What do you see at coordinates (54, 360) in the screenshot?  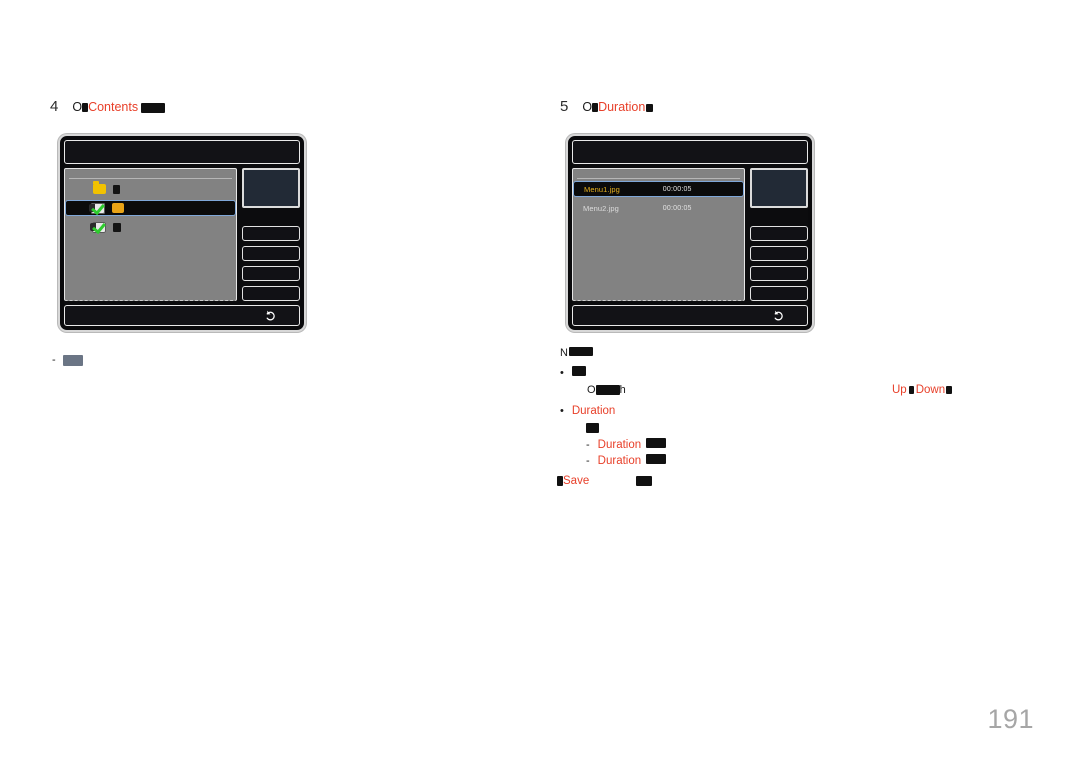 I see `left-note-dash: -` at bounding box center [54, 360].